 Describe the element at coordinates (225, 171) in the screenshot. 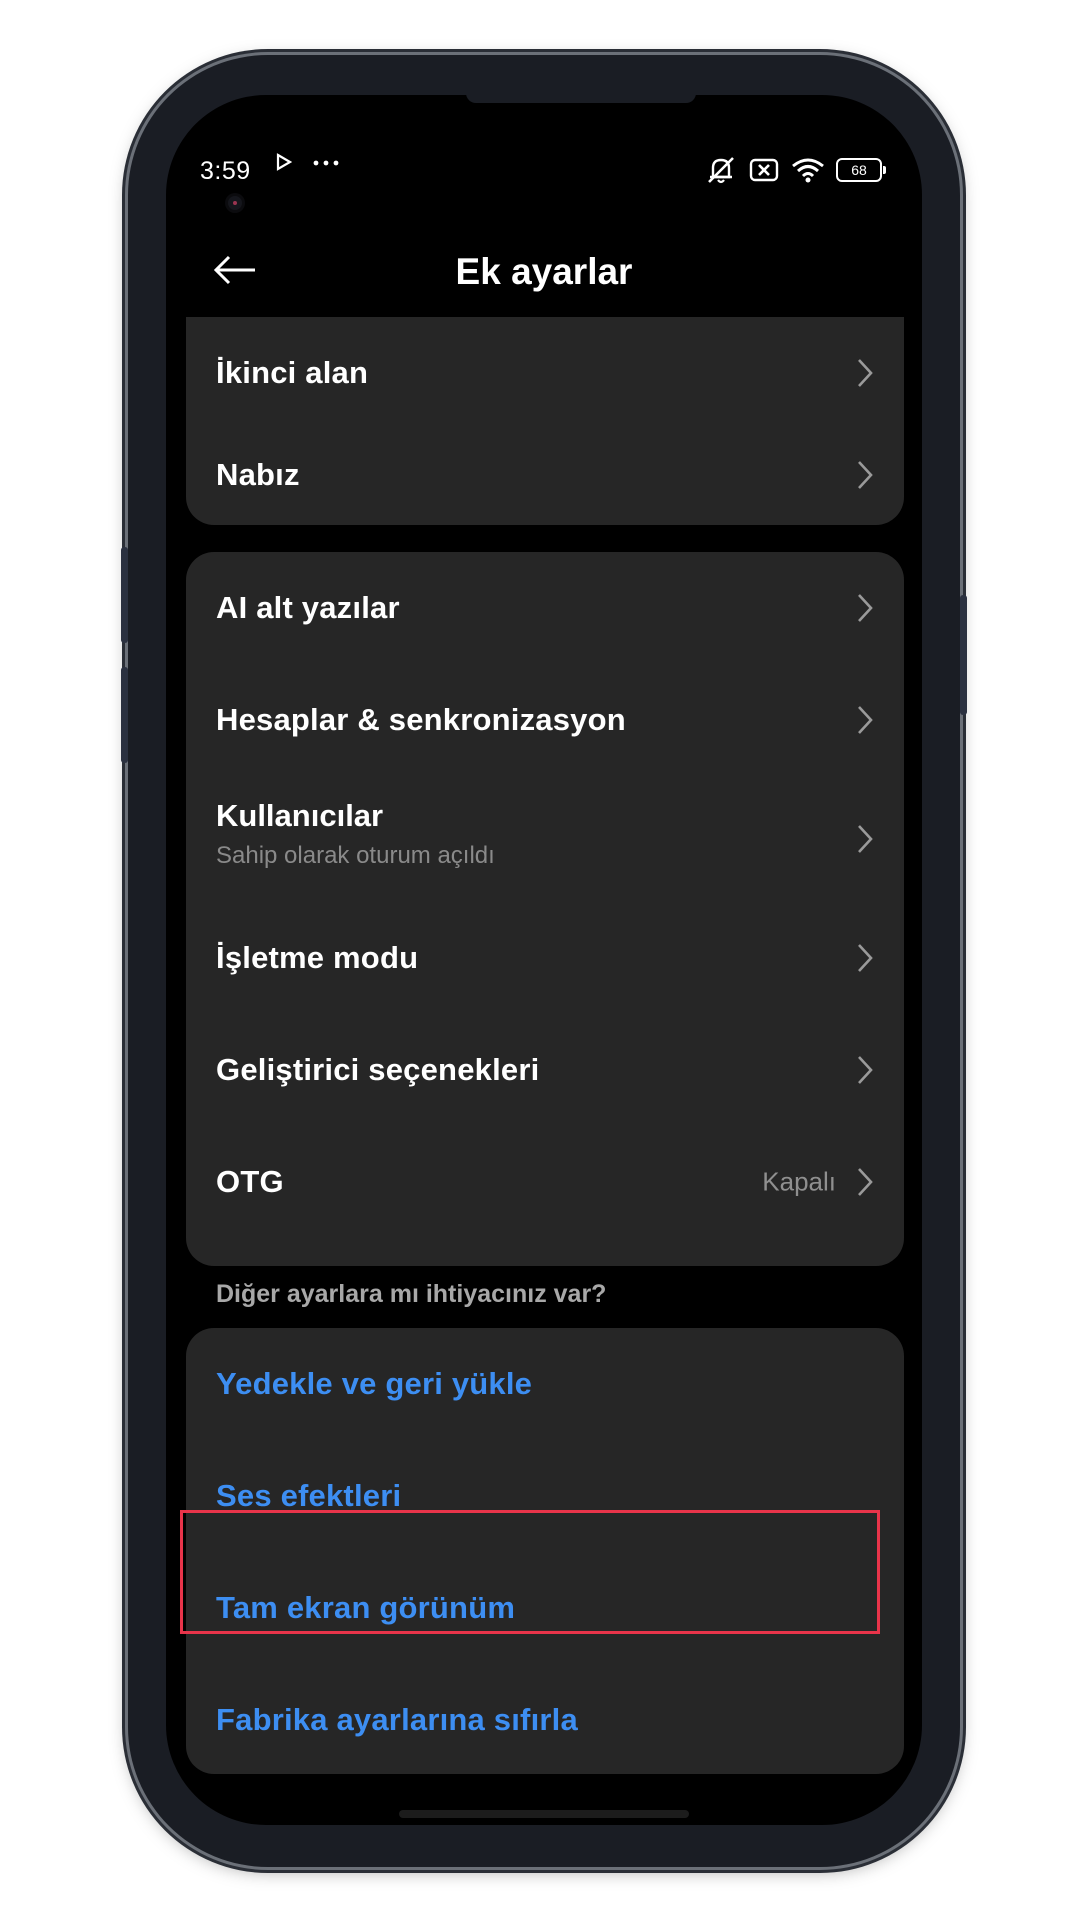

I see `status-time: 3:59` at that location.